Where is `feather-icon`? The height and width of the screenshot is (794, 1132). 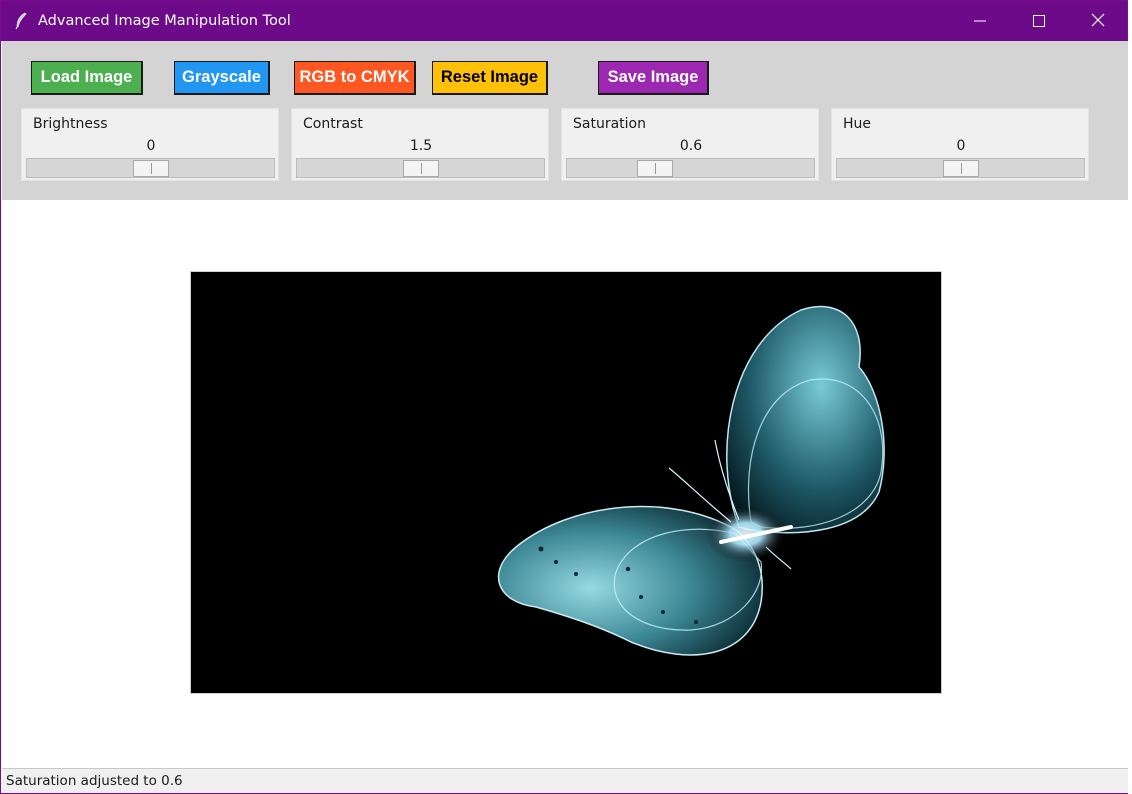
feather-icon is located at coordinates (21, 21).